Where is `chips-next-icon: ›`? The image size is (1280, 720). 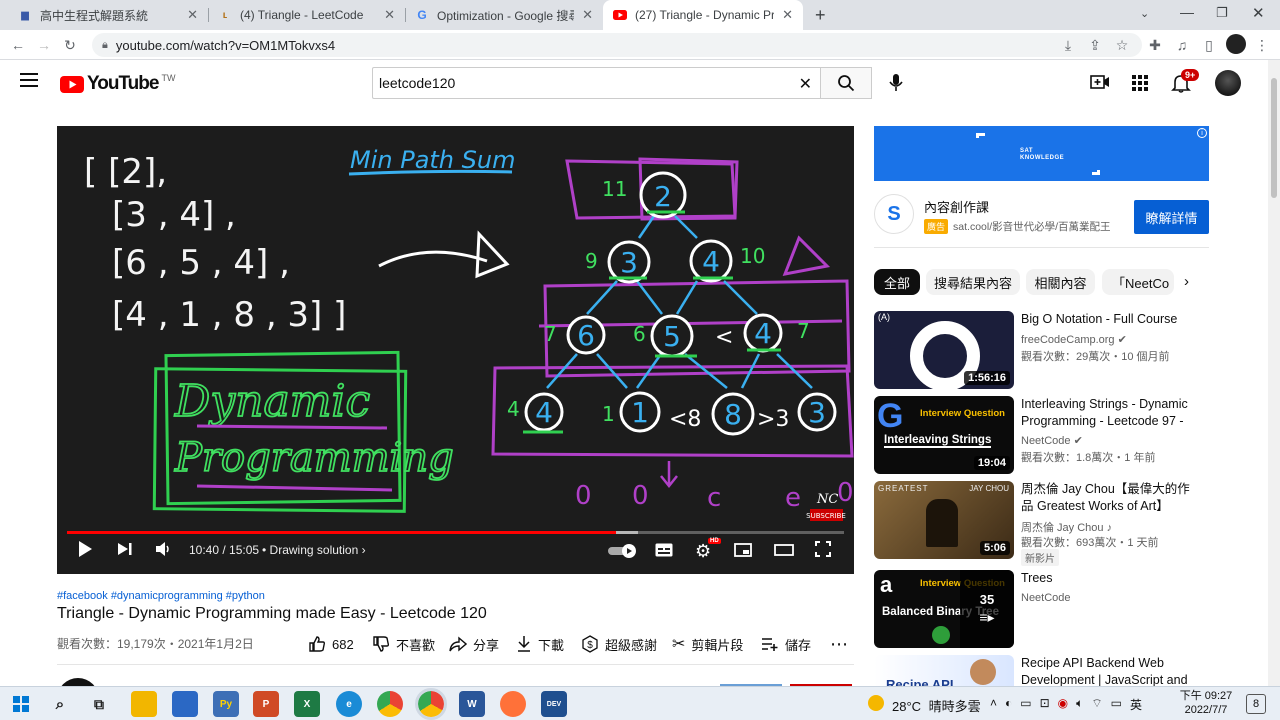
chips-next-icon: › is located at coordinates (1186, 281).